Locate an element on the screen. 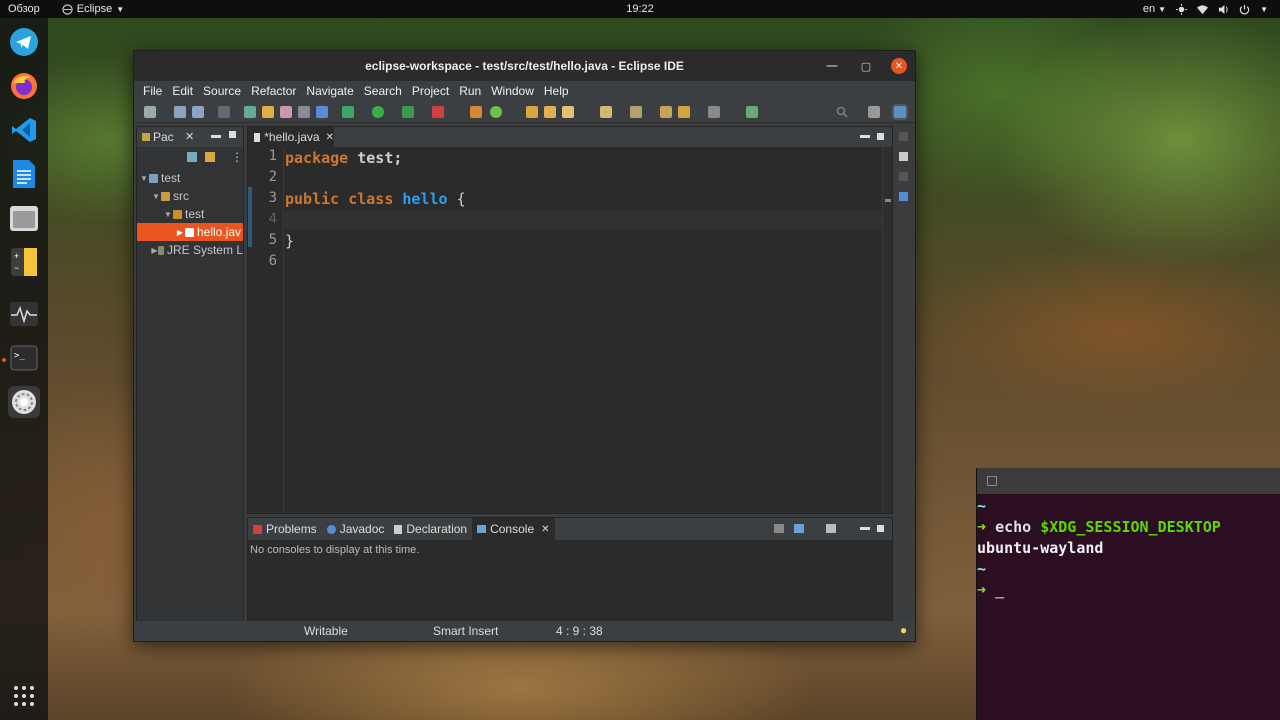 The image size is (1280, 720). show-whitespace-icon is located at coordinates (304, 112).